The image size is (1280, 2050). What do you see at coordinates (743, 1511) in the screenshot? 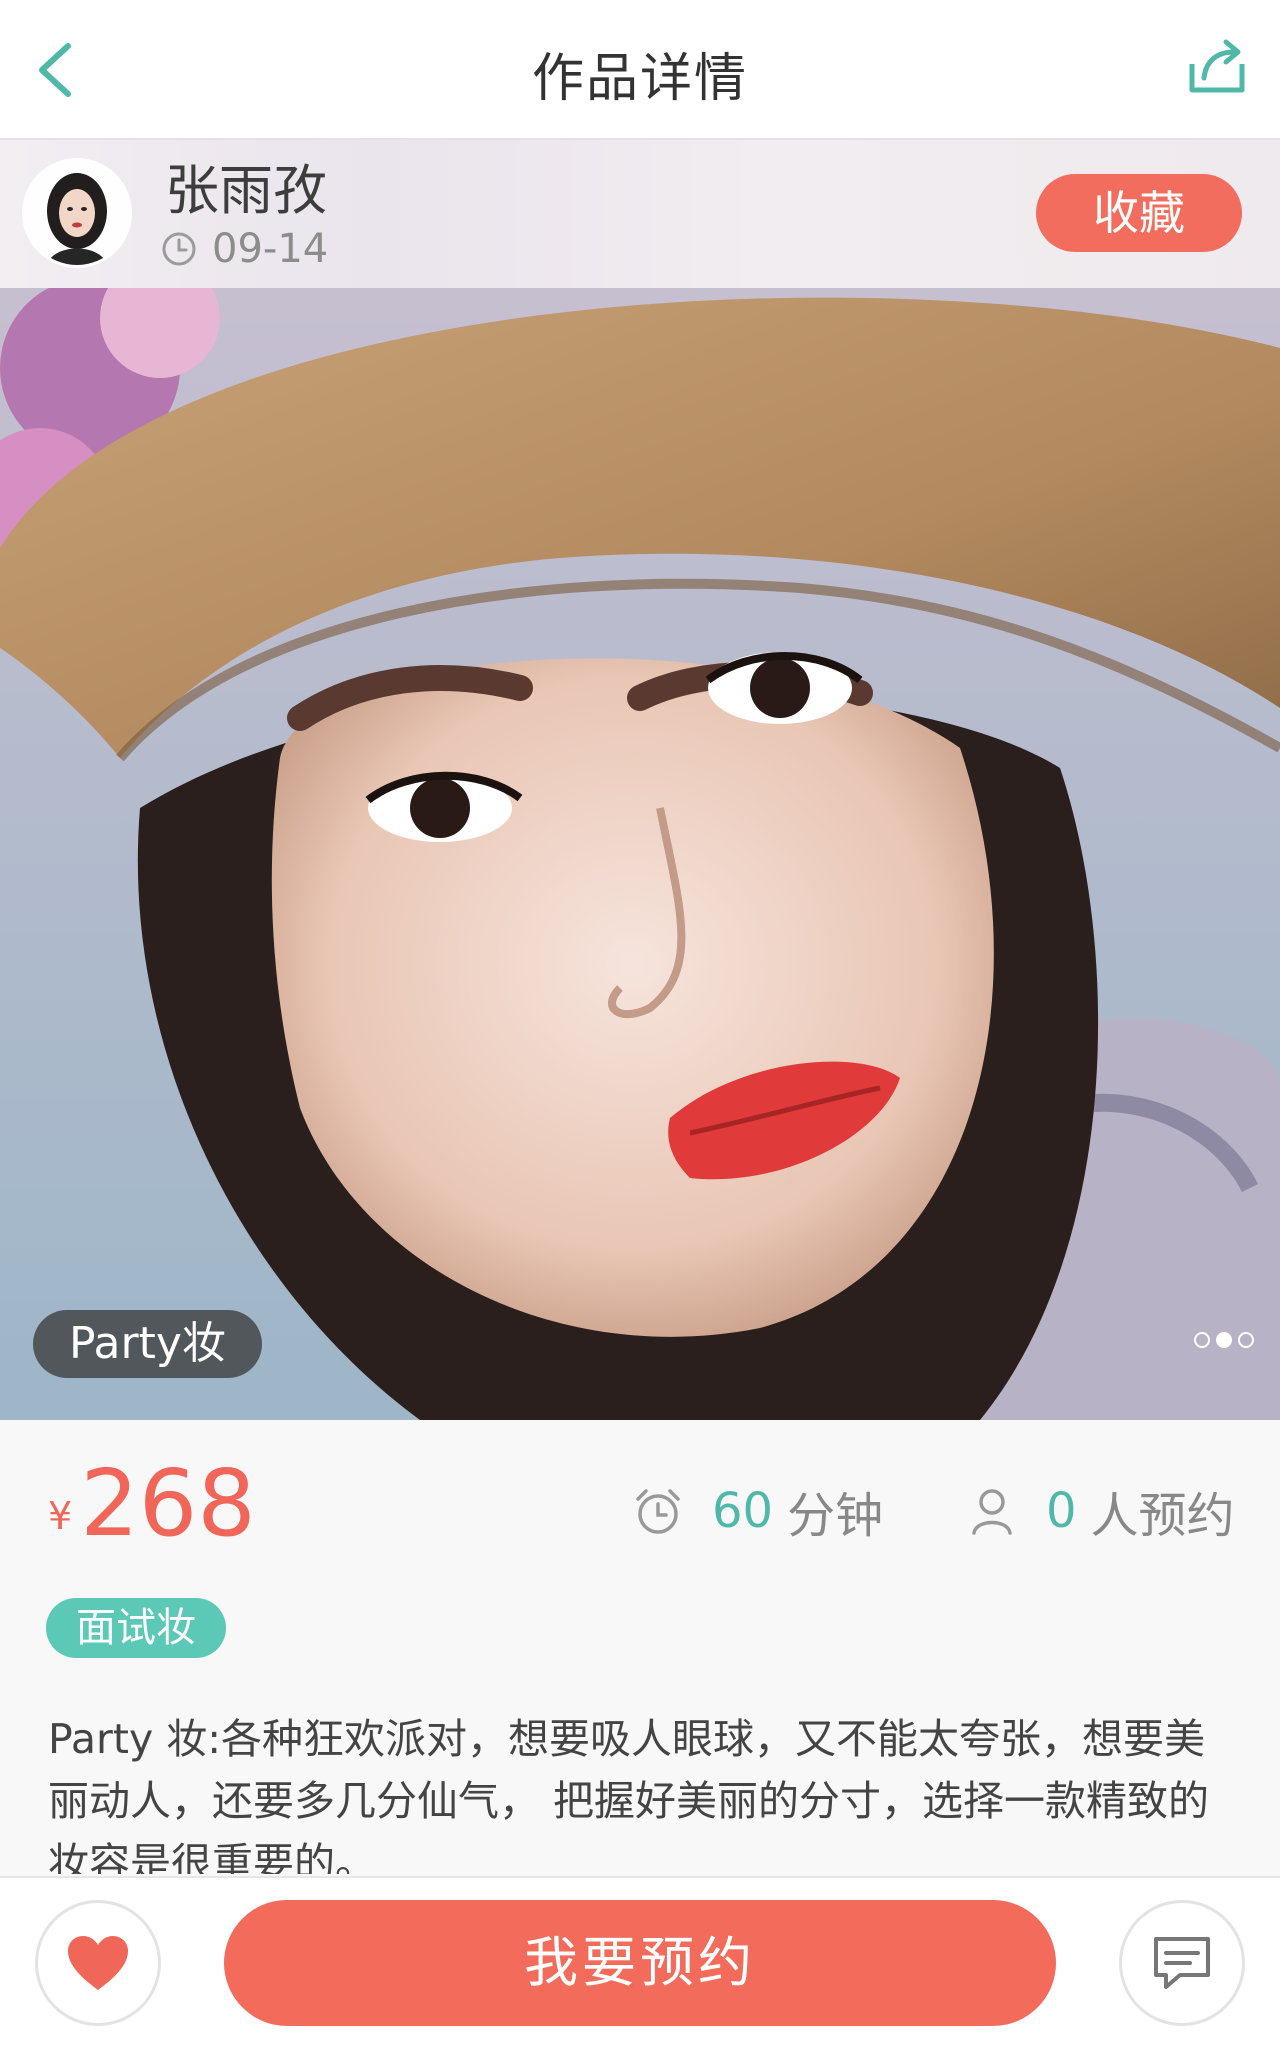
I see `duration-value: 60` at bounding box center [743, 1511].